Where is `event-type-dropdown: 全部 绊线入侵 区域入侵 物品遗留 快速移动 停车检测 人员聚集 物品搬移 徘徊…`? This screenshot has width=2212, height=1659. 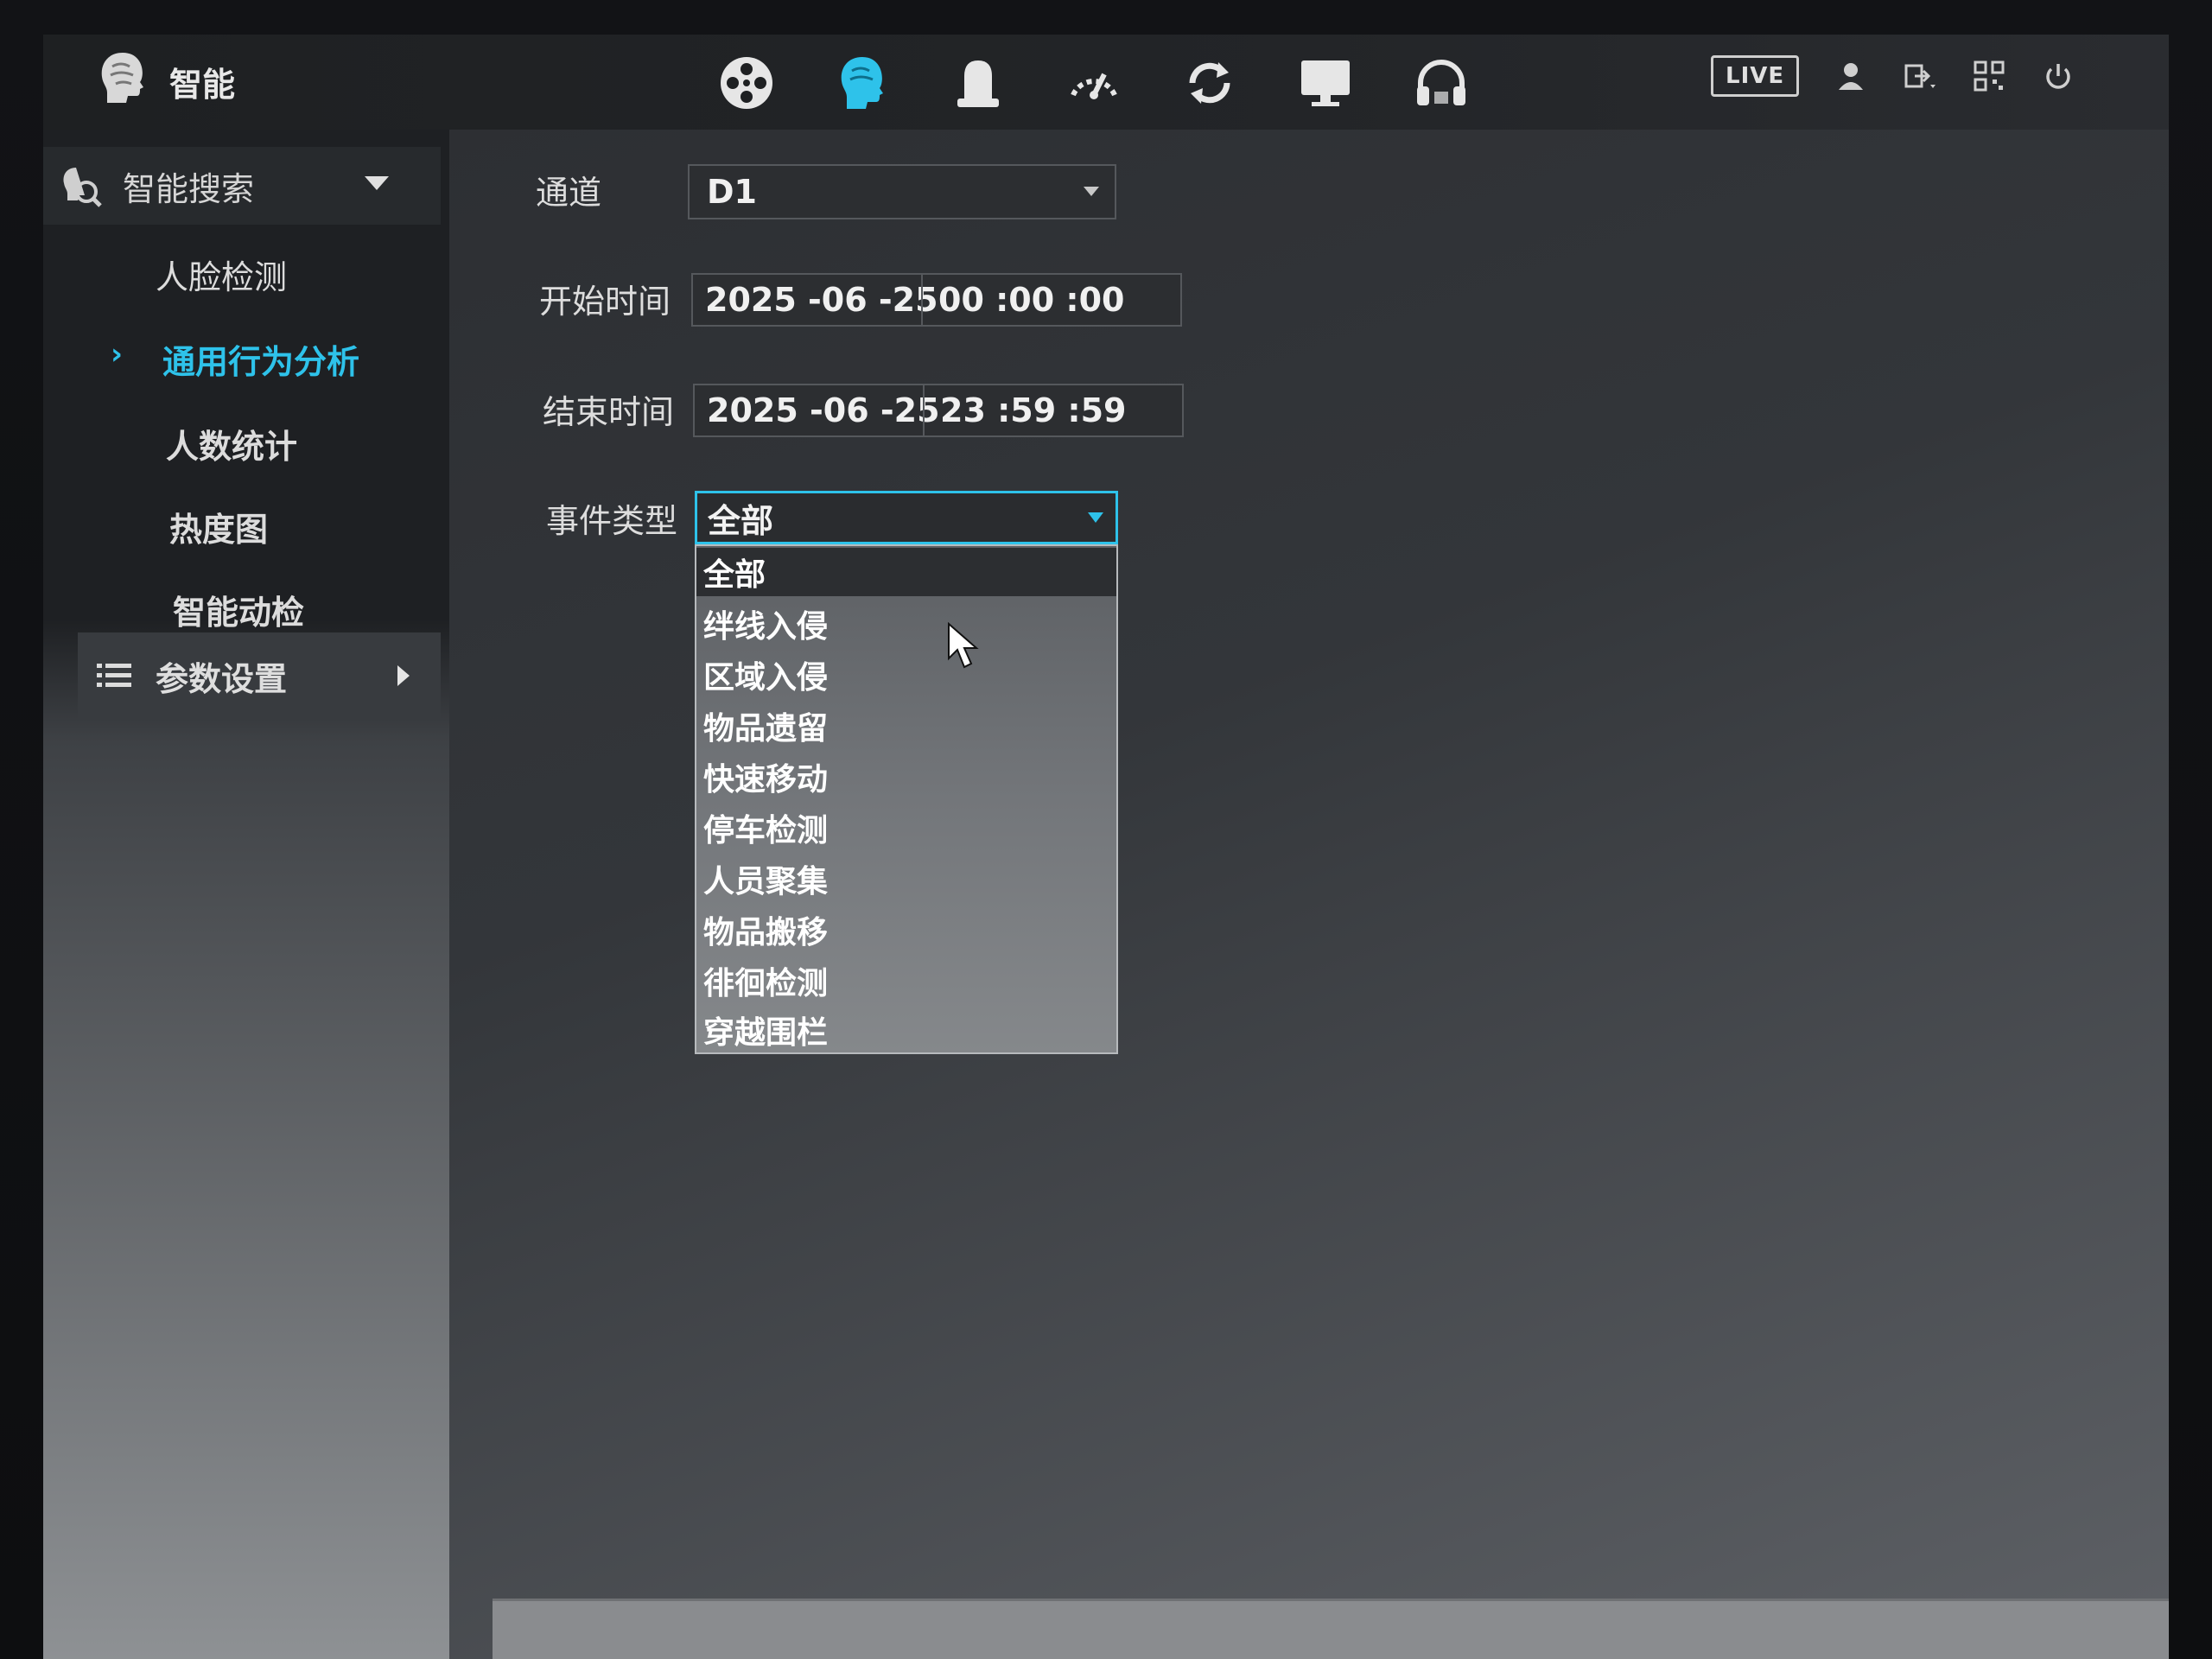 event-type-dropdown: 全部 绊线入侵 区域入侵 物品遗留 快速移动 停车检测 人员聚集 物品搬移 徘徊… is located at coordinates (906, 799).